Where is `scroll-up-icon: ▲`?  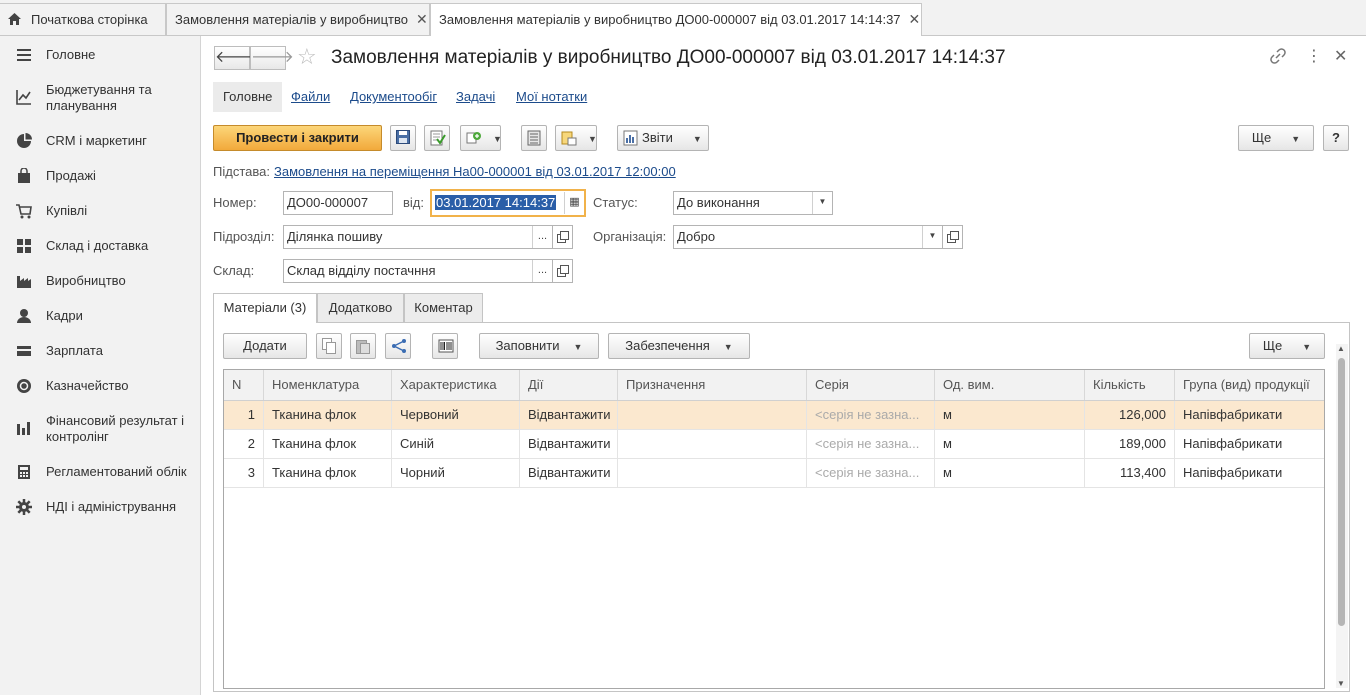 scroll-up-icon: ▲ is located at coordinates (1341, 348).